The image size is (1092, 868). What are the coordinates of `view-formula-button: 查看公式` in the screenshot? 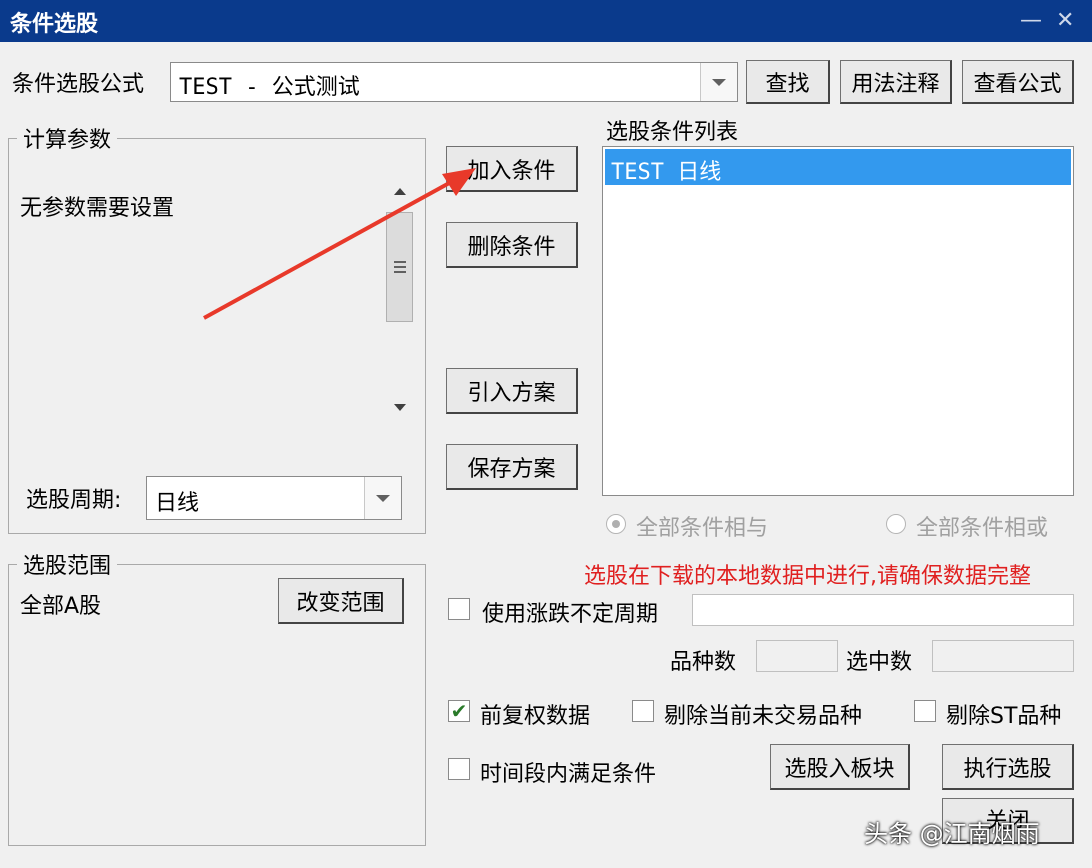 It's located at (1018, 82).